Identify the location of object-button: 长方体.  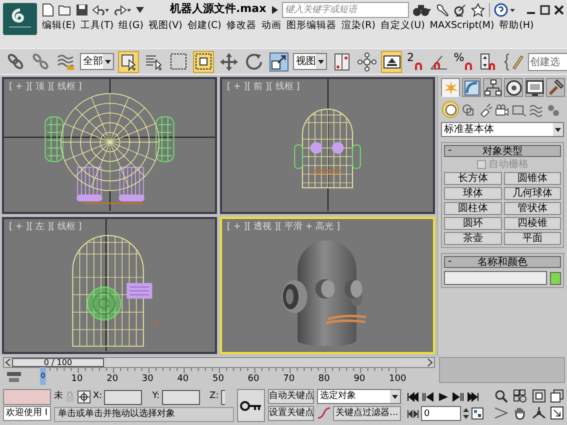
(473, 178).